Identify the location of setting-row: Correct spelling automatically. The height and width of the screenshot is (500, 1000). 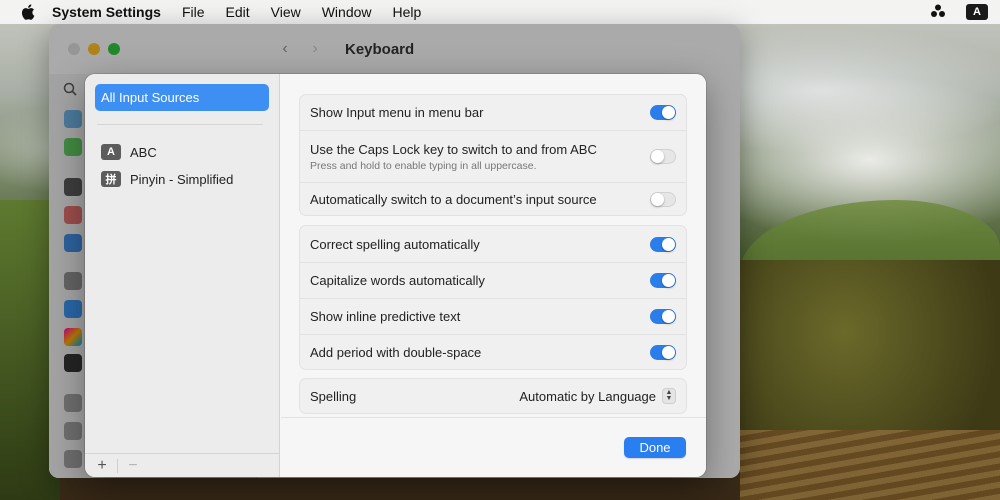
(493, 244).